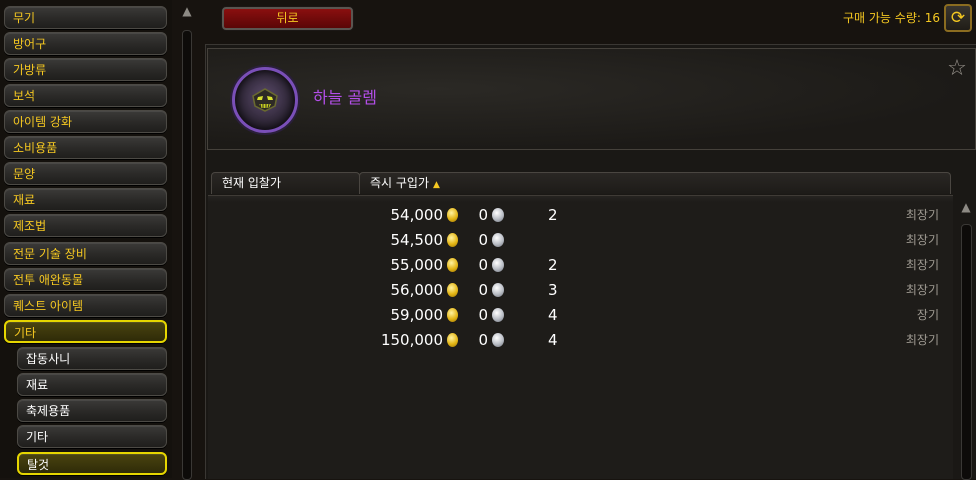  Describe the element at coordinates (85, 199) in the screenshot. I see `category-trade-goods: 재료` at that location.